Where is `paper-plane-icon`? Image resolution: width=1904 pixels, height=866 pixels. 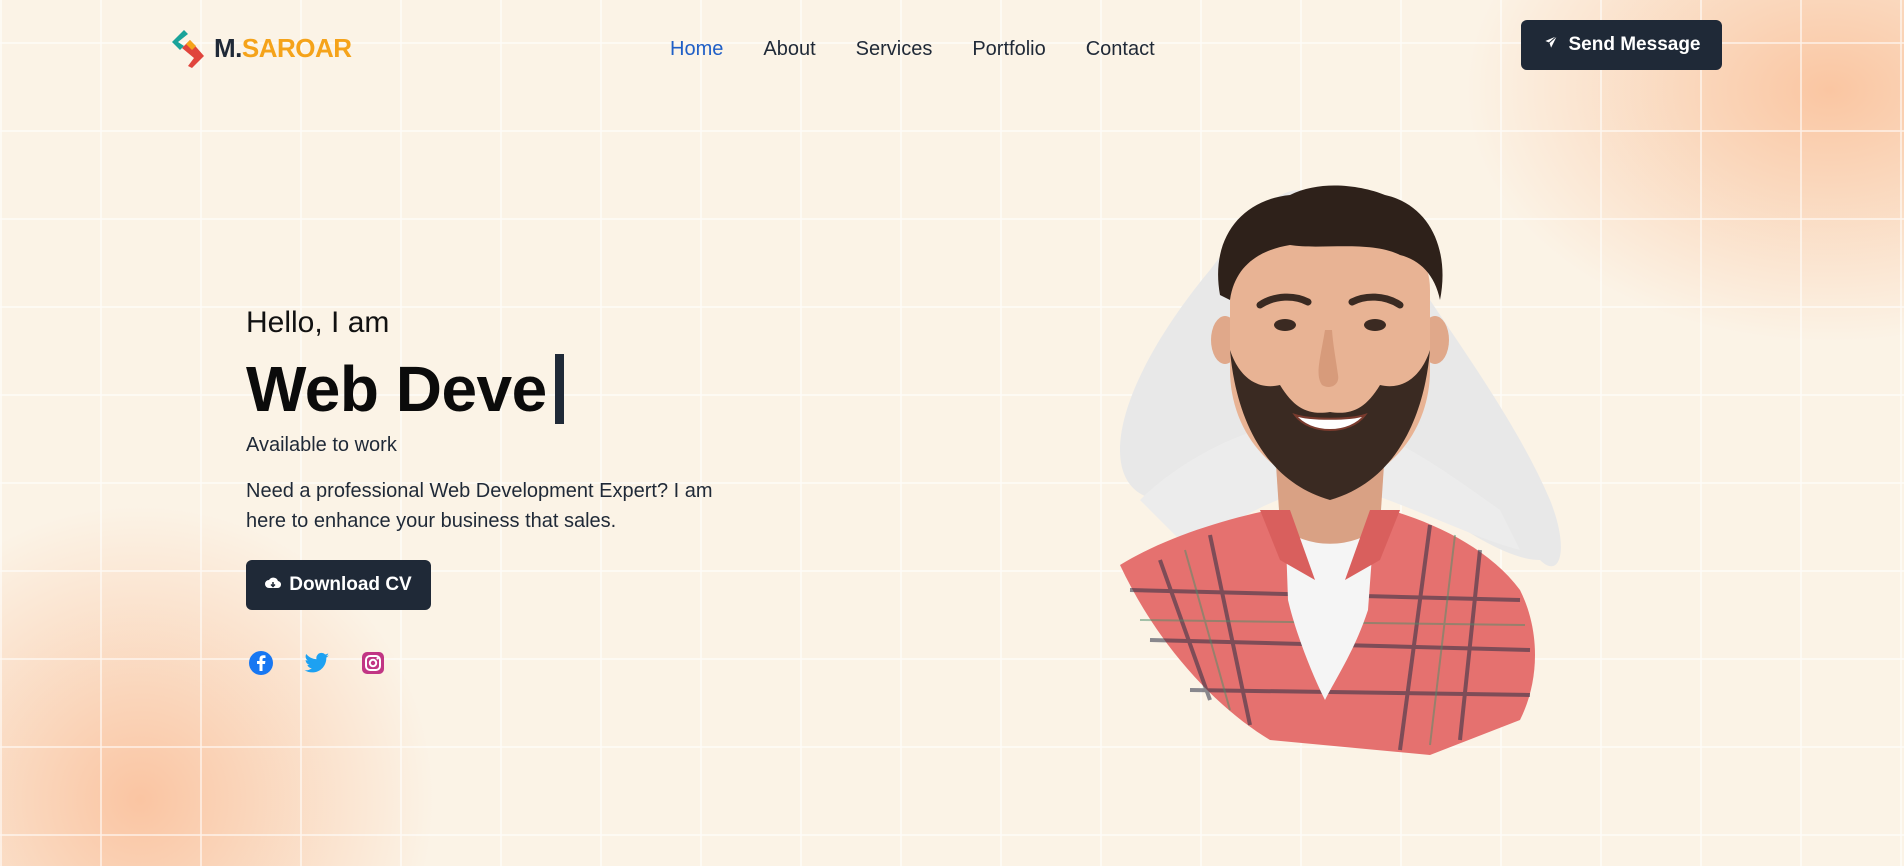
paper-plane-icon is located at coordinates (1550, 45).